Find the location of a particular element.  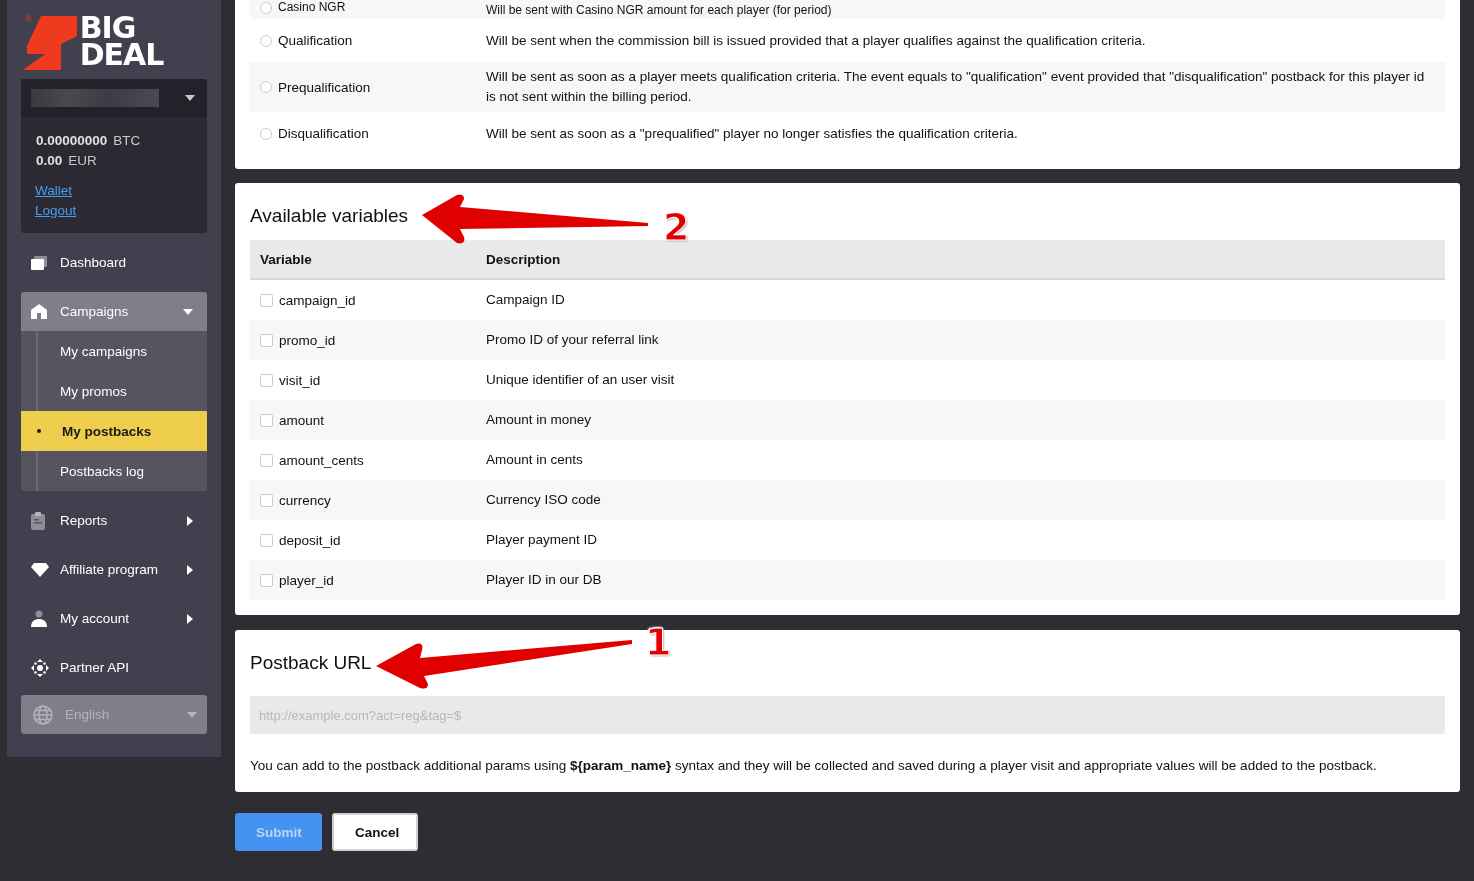

variable-name: amount_cents is located at coordinates (321, 460).